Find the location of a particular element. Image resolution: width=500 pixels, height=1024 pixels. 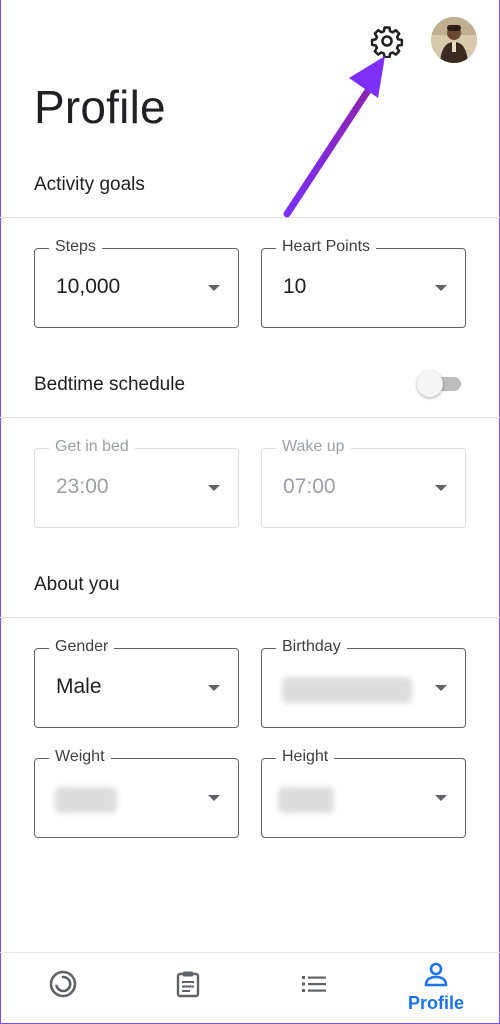

blurred-birthday-value is located at coordinates (347, 690).